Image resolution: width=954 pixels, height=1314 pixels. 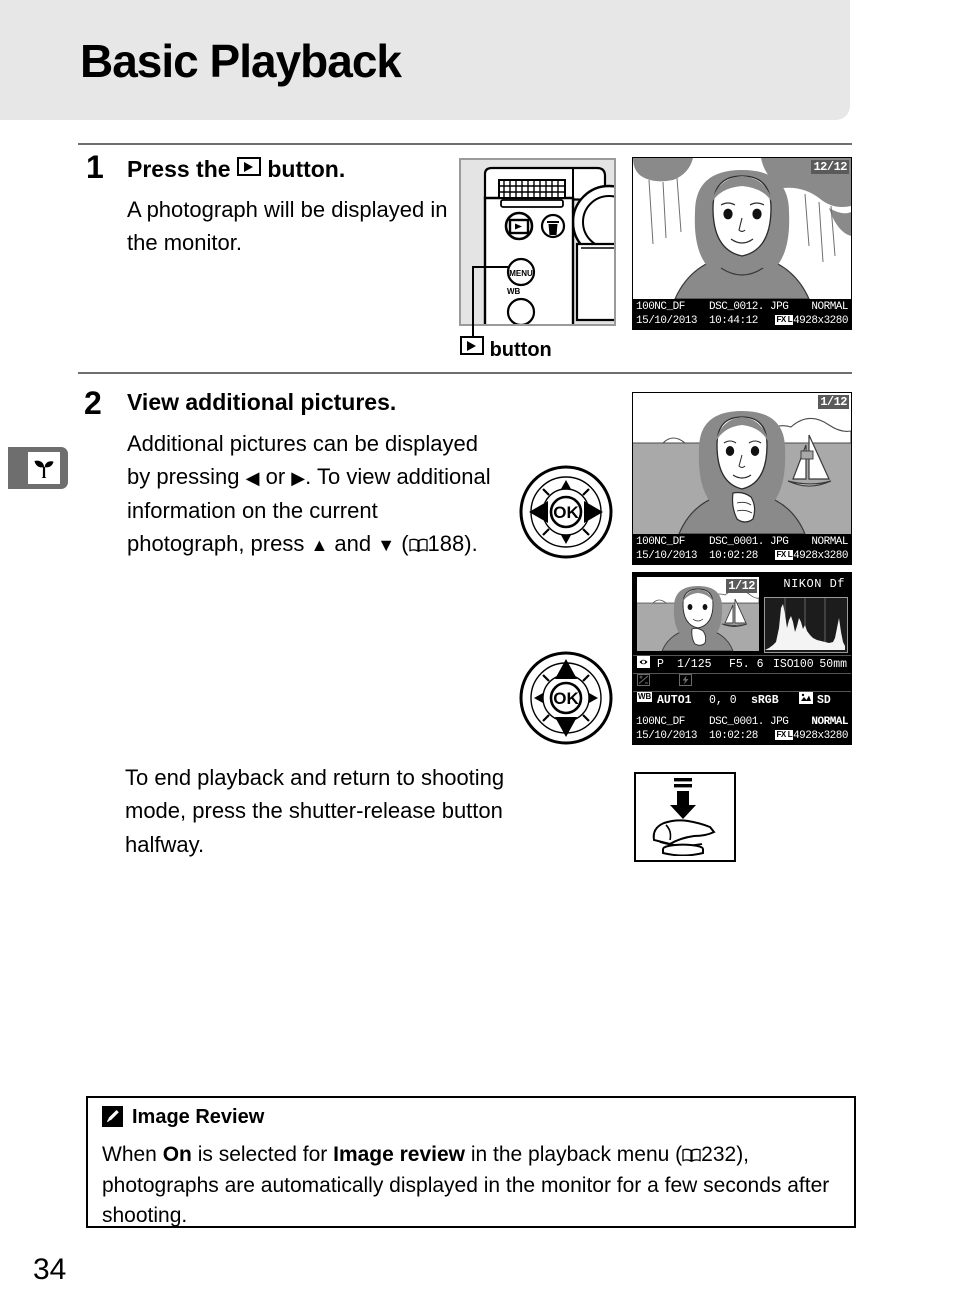 What do you see at coordinates (248, 166) in the screenshot?
I see `playback-icon` at bounding box center [248, 166].